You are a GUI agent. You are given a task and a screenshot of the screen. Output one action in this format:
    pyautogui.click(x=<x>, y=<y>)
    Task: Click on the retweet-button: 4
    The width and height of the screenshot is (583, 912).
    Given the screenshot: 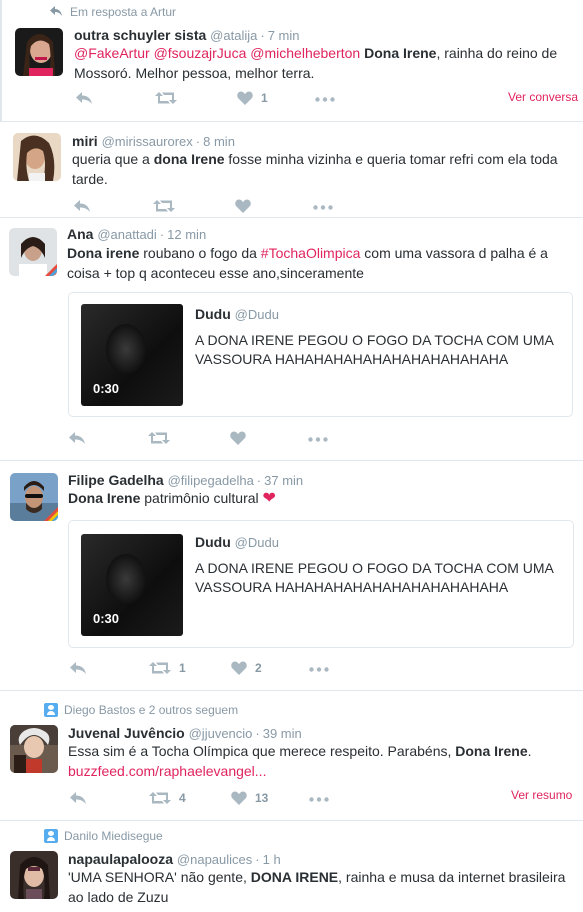 What is the action you would take?
    pyautogui.click(x=167, y=798)
    